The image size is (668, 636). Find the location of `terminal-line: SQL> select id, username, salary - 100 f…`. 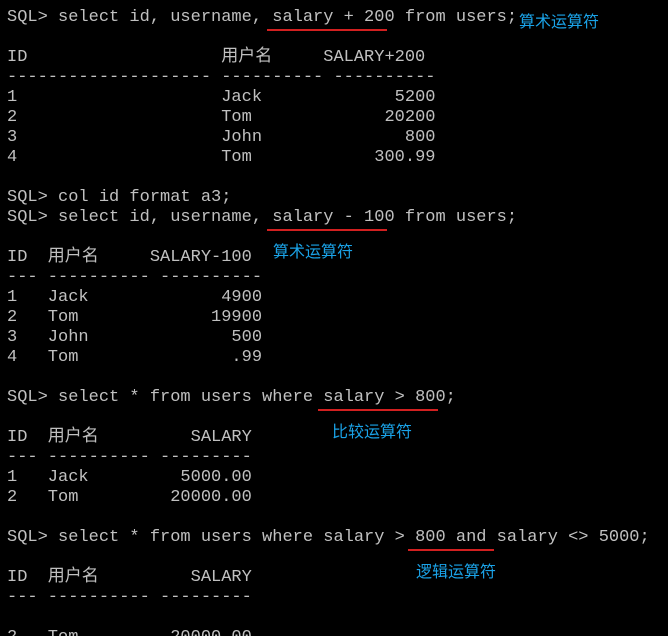

terminal-line: SQL> select id, username, salary - 100 f… is located at coordinates (262, 217).